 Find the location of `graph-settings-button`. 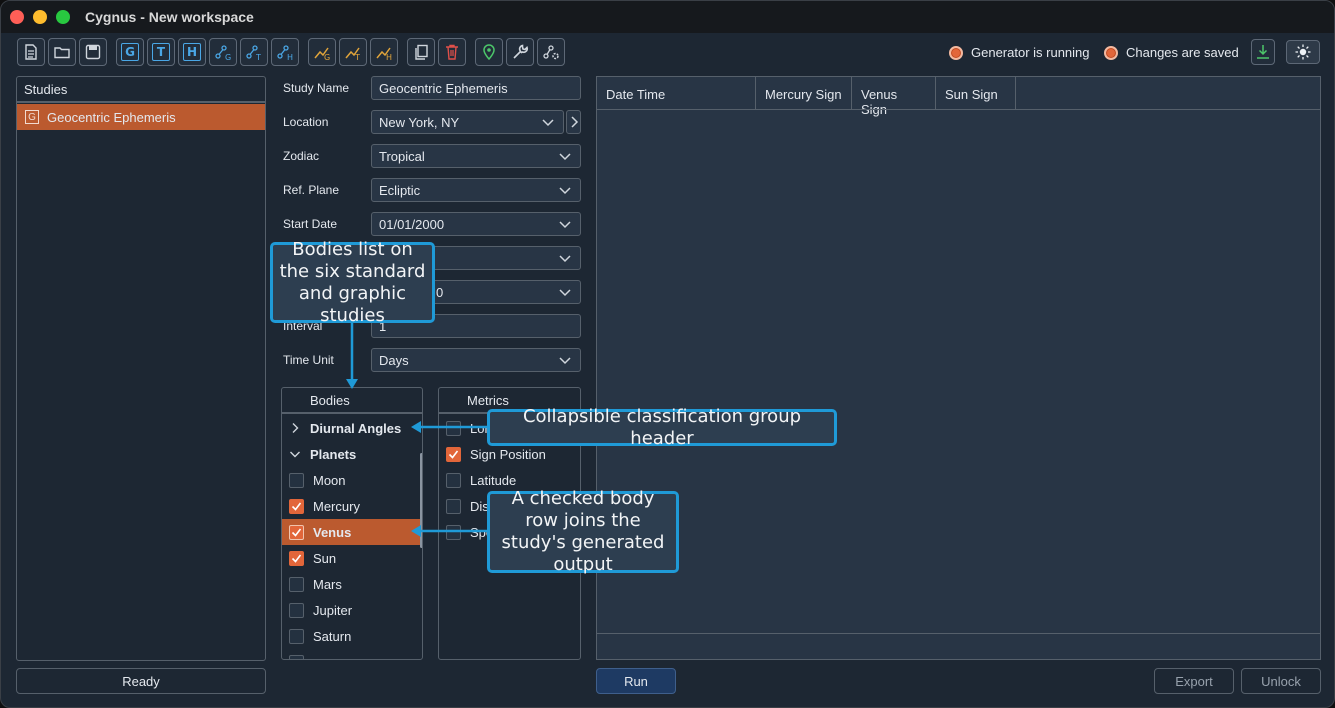

graph-settings-button is located at coordinates (551, 52).